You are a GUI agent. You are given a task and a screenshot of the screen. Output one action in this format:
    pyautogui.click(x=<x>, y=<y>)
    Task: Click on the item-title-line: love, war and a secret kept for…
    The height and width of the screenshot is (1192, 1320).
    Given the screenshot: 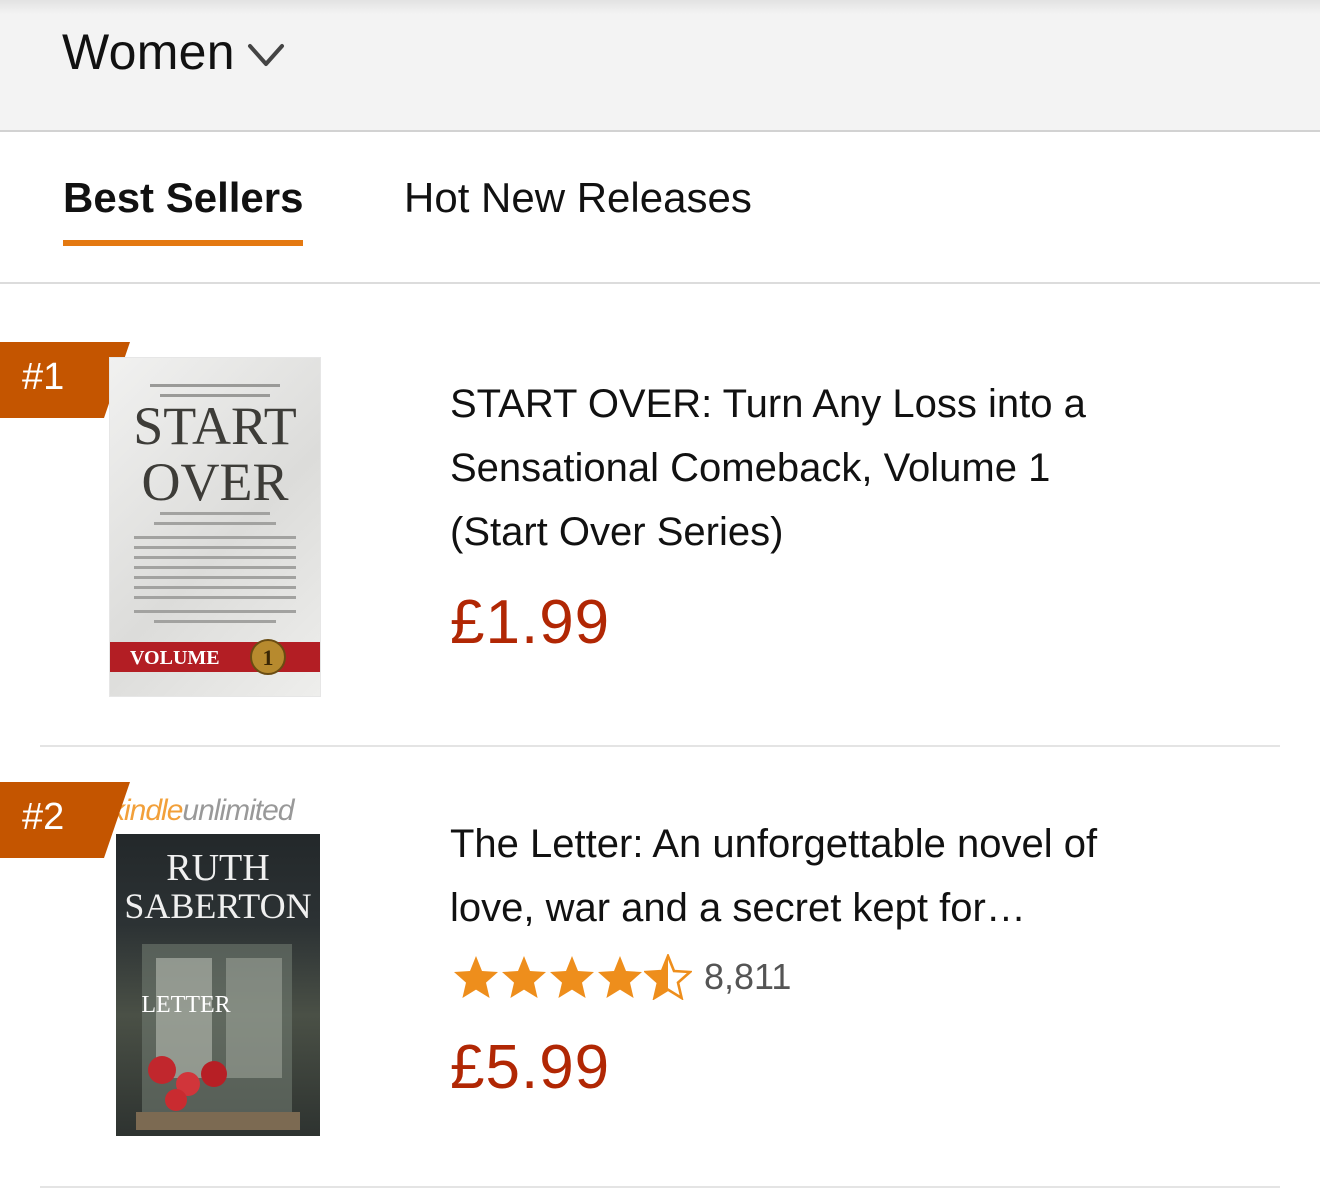 What is the action you would take?
    pyautogui.click(x=738, y=908)
    